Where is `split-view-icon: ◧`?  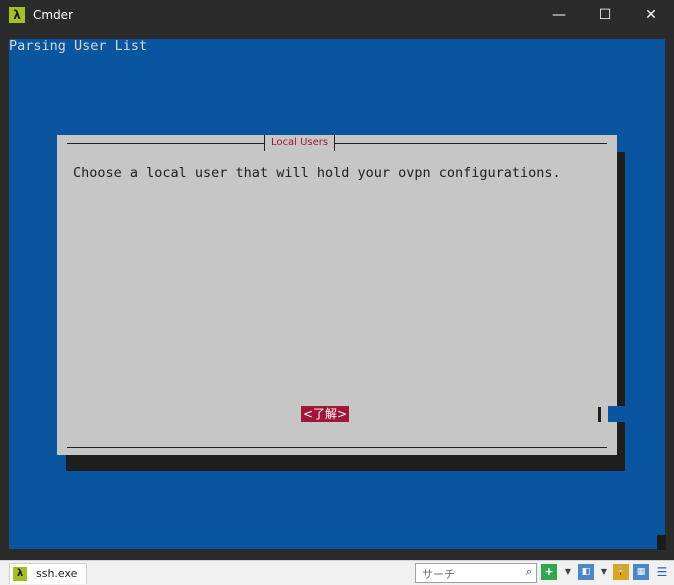
split-view-icon: ◧ is located at coordinates (586, 572).